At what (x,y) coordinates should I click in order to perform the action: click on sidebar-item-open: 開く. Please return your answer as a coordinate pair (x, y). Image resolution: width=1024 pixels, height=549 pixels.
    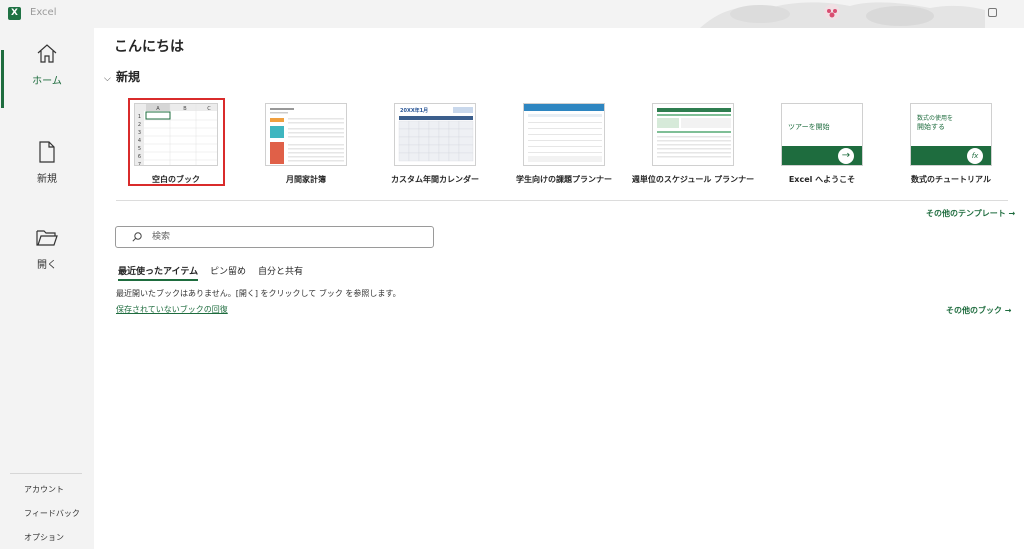
    Looking at the image, I should click on (47, 261).